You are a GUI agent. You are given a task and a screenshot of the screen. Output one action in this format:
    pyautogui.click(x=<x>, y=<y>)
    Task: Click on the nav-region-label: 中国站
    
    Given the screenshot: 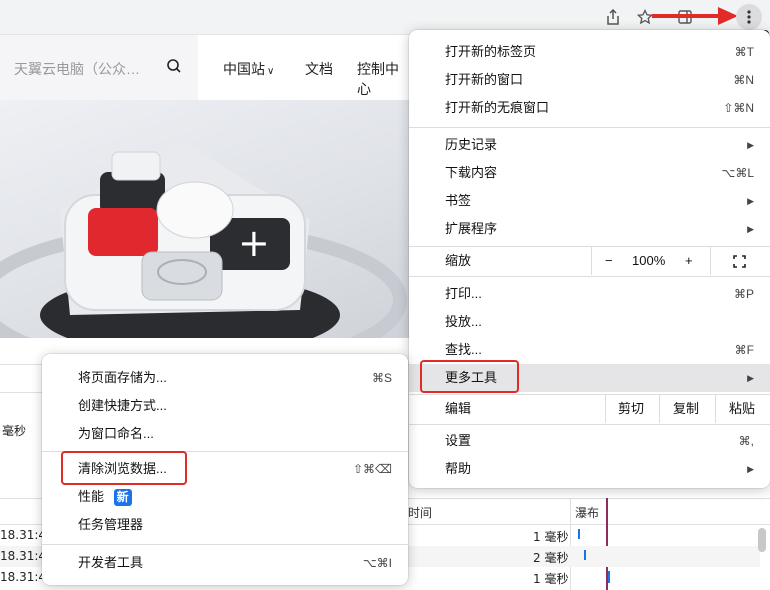 What is the action you would take?
    pyautogui.click(x=244, y=69)
    